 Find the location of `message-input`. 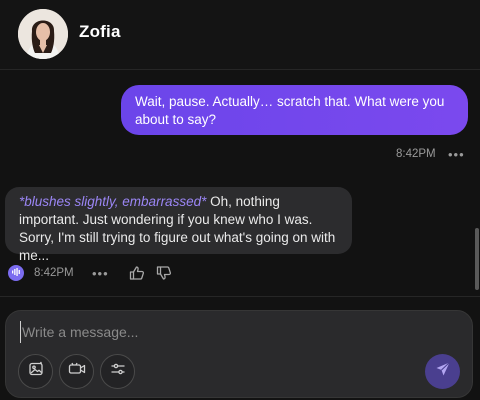

message-input is located at coordinates (220, 332).